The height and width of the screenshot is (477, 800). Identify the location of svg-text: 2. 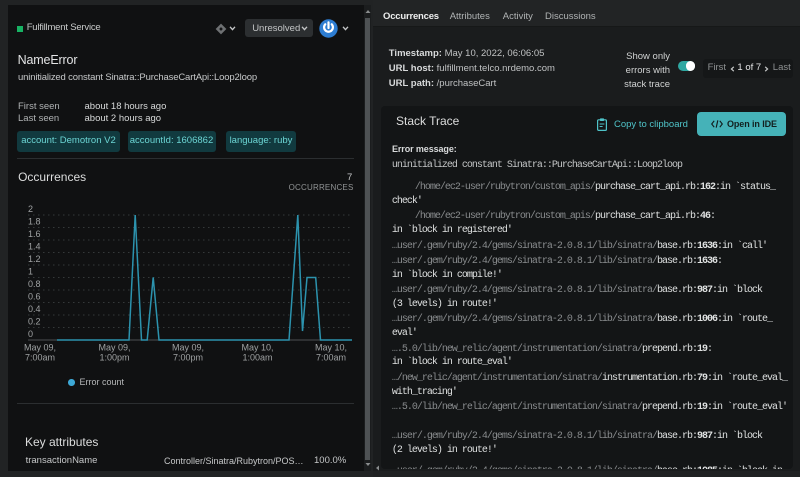
(30, 209).